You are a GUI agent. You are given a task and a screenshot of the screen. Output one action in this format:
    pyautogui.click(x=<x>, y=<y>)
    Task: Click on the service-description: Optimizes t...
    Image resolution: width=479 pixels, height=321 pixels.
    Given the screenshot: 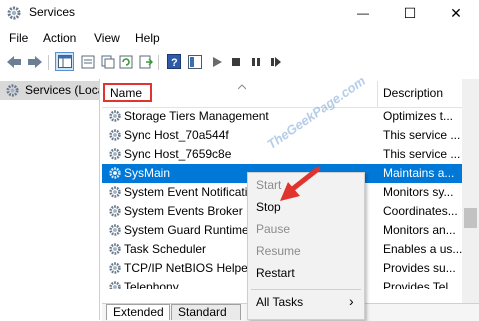 What is the action you would take?
    pyautogui.click(x=418, y=116)
    